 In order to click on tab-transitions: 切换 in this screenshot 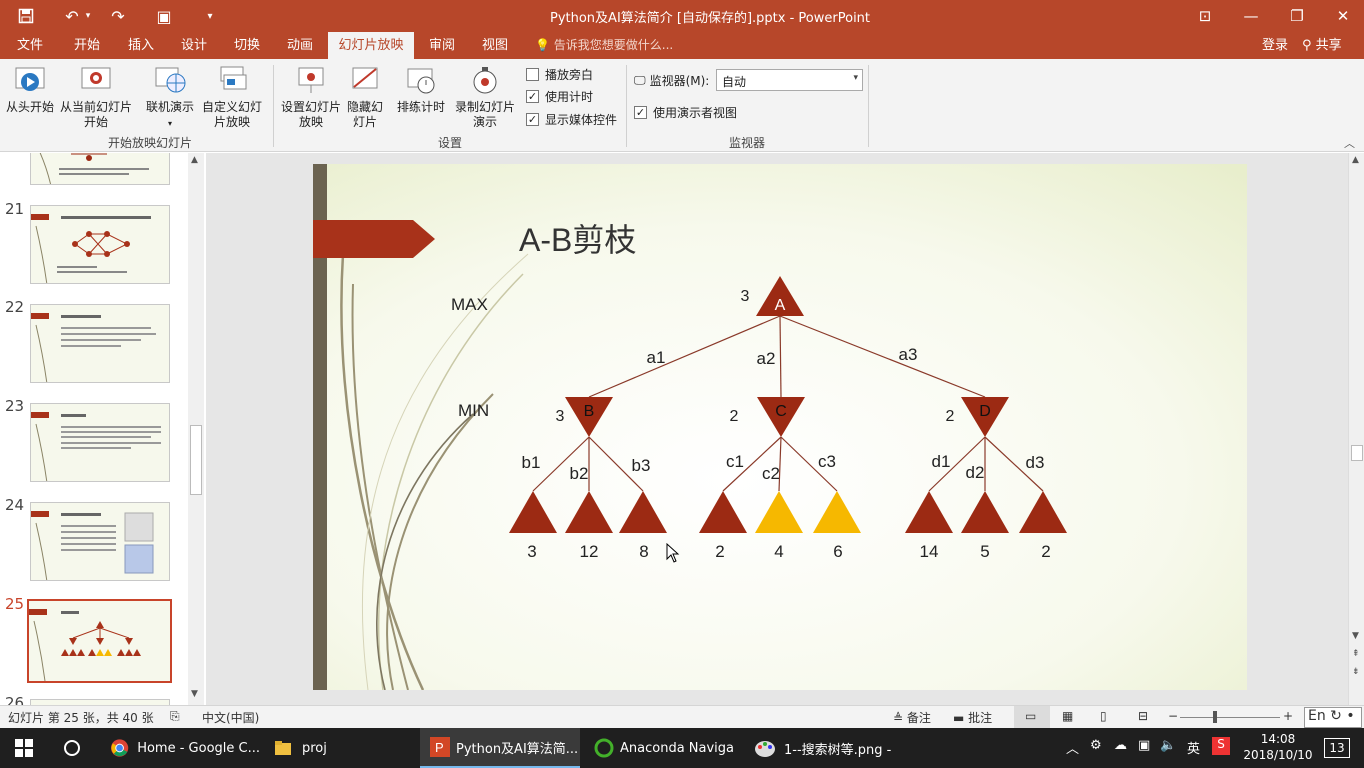, I will do `click(247, 45)`.